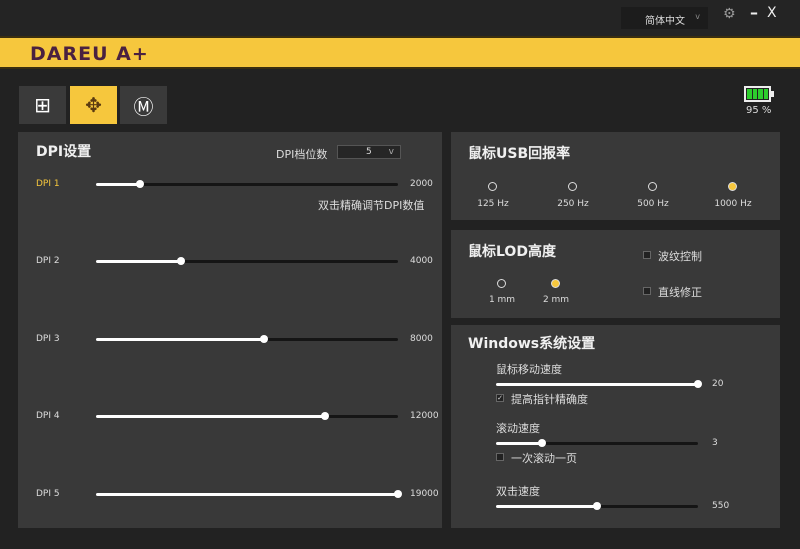 This screenshot has height=549, width=800. What do you see at coordinates (518, 428) in the screenshot?
I see `scroll-speed-label: 滚动速度` at bounding box center [518, 428].